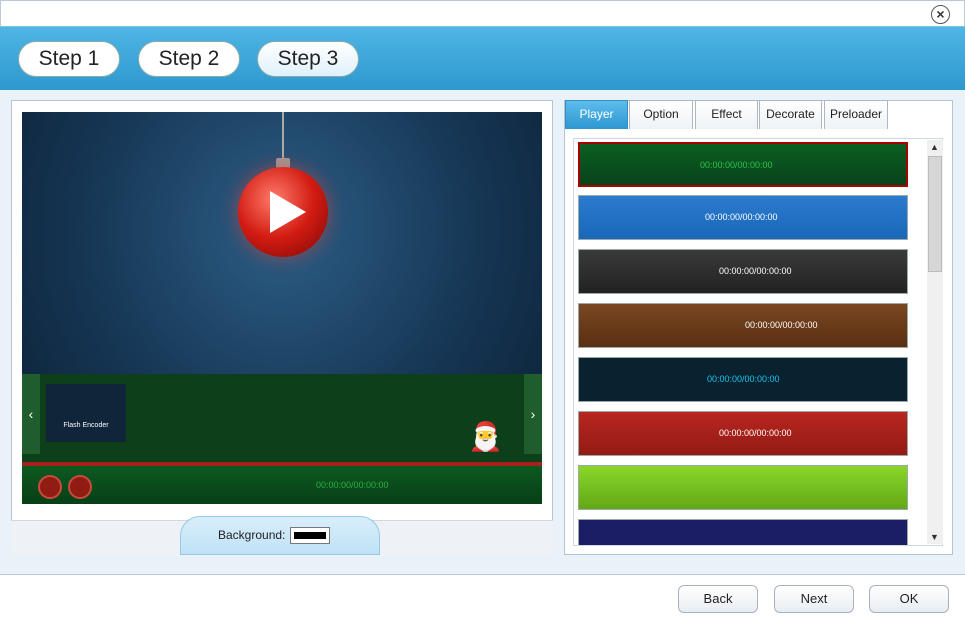  Describe the element at coordinates (189, 59) in the screenshot. I see `step-2-button: Step 2` at that location.